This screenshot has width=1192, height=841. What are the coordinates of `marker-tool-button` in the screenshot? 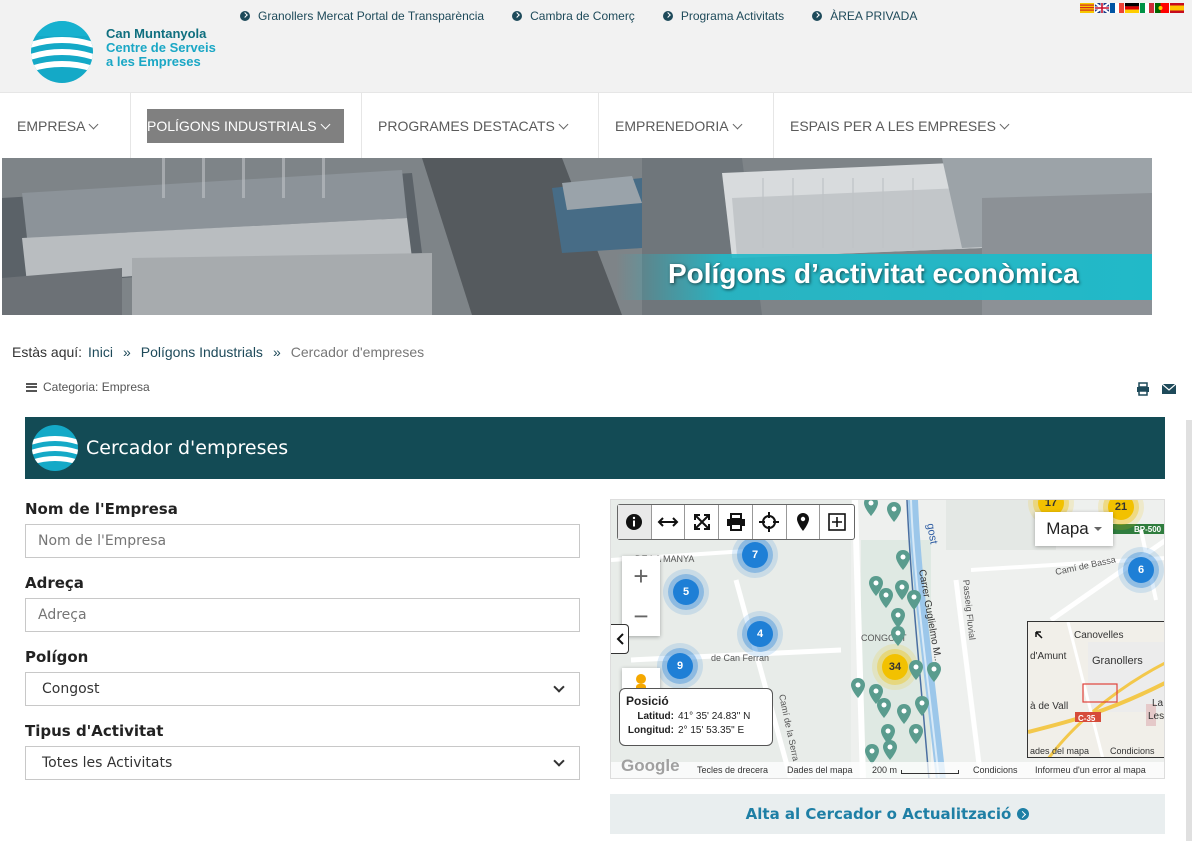 It's located at (804, 522).